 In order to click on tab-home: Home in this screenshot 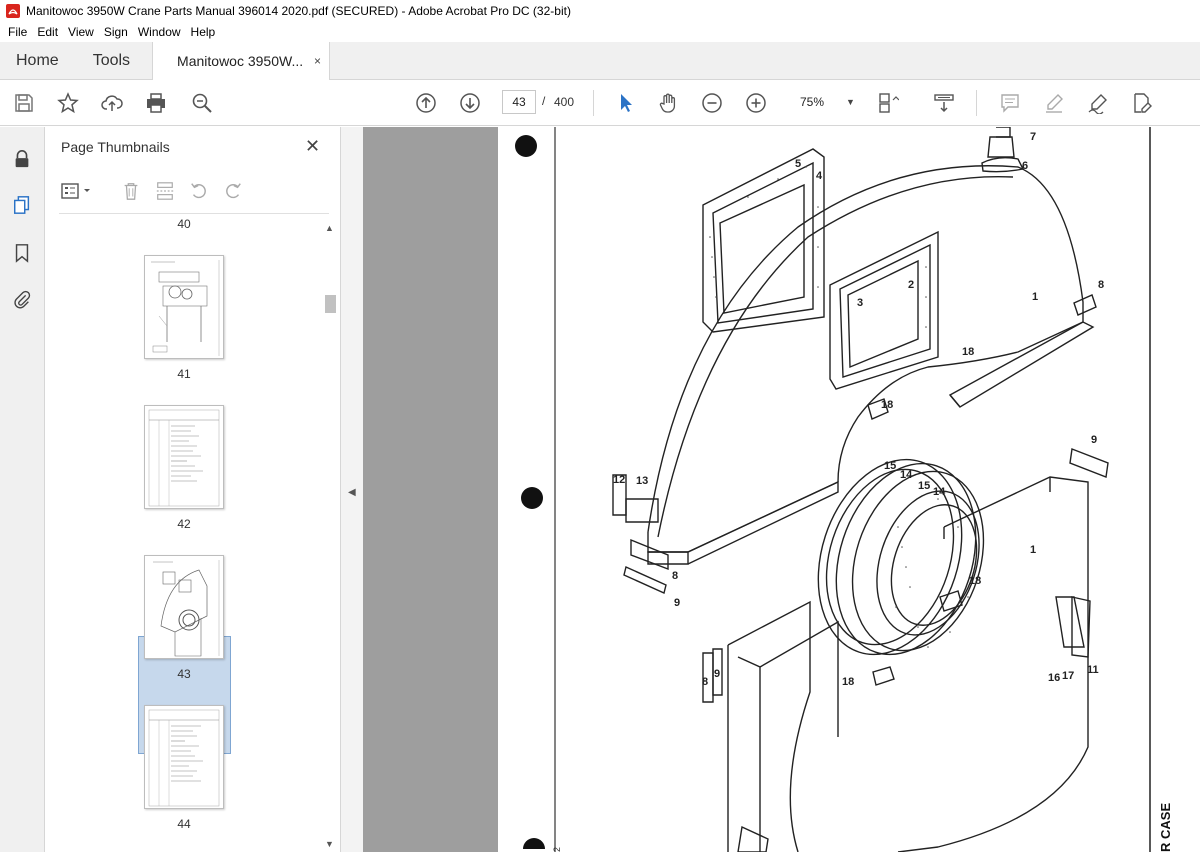, I will do `click(38, 60)`.